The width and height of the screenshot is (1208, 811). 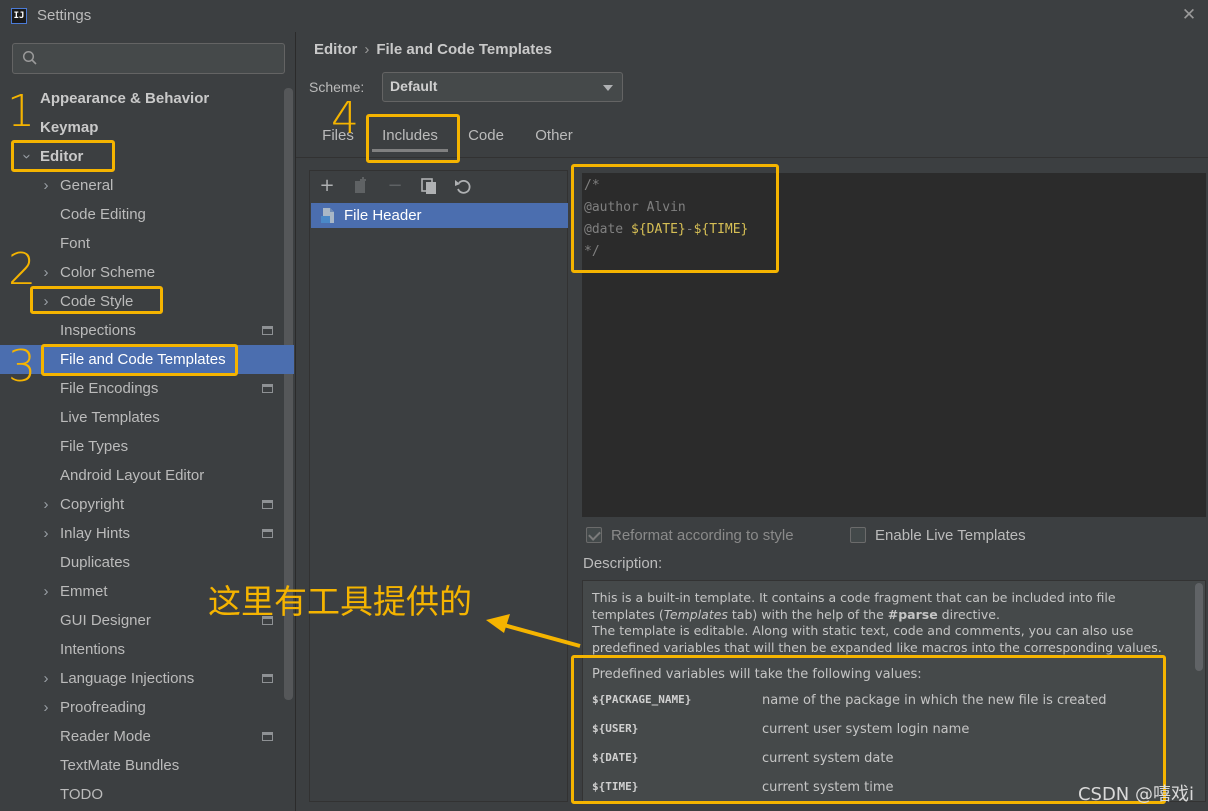 I want to click on breadcrumb-current: File and Code Templates, so click(x=464, y=49).